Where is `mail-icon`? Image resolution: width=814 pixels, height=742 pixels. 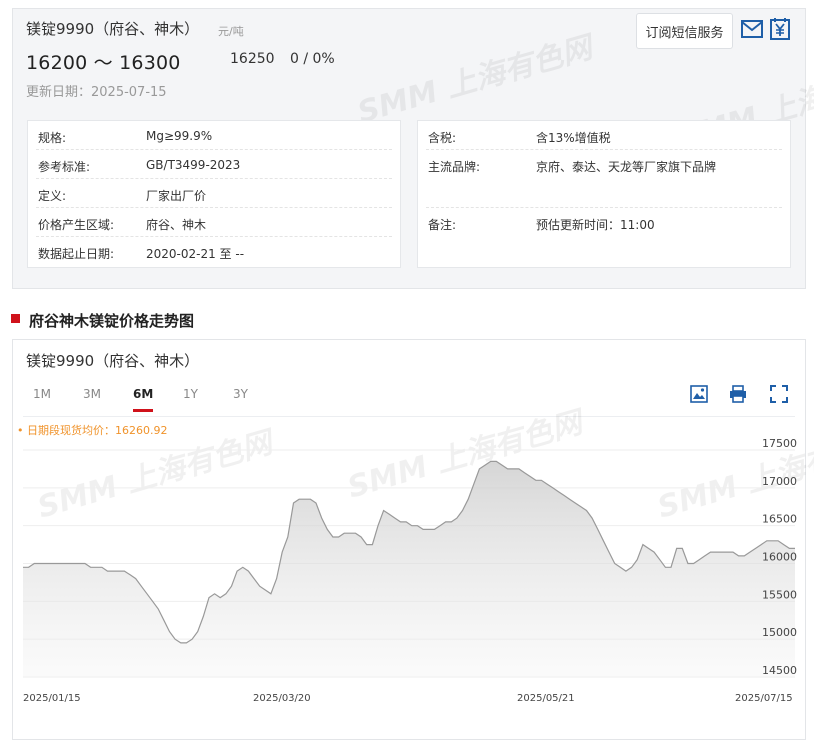
mail-icon is located at coordinates (752, 29).